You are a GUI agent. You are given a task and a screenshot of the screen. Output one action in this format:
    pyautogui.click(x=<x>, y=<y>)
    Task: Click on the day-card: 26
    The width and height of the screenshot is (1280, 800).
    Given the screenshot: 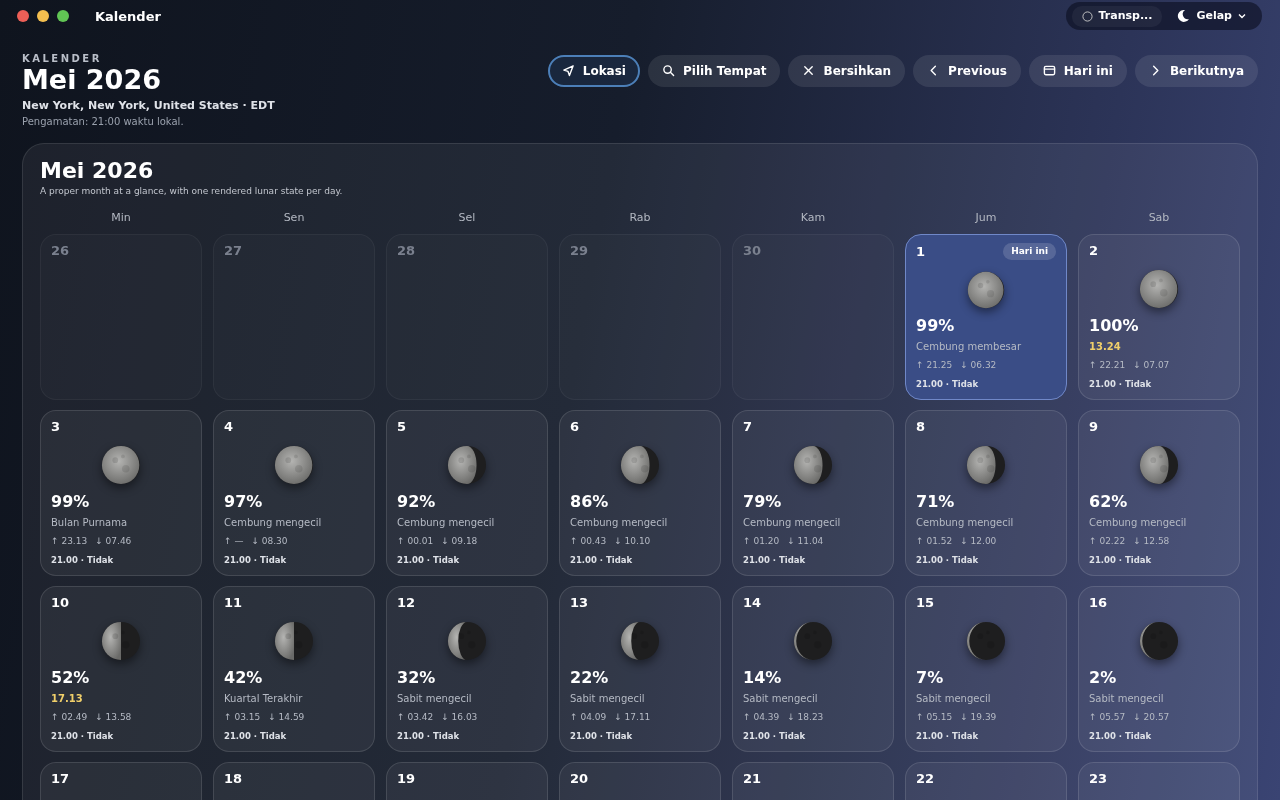 What is the action you would take?
    pyautogui.click(x=121, y=316)
    